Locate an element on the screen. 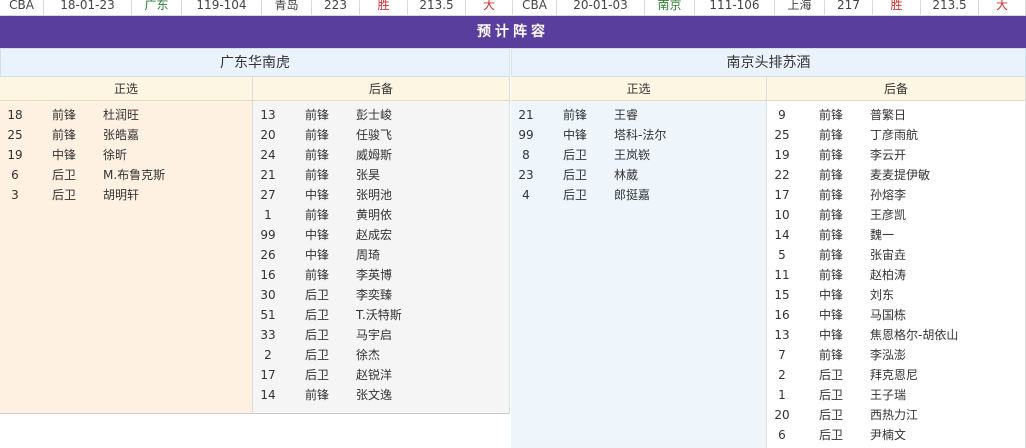 Image resolution: width=1026 pixels, height=448 pixels. player-name: 徐杰 is located at coordinates (368, 355).